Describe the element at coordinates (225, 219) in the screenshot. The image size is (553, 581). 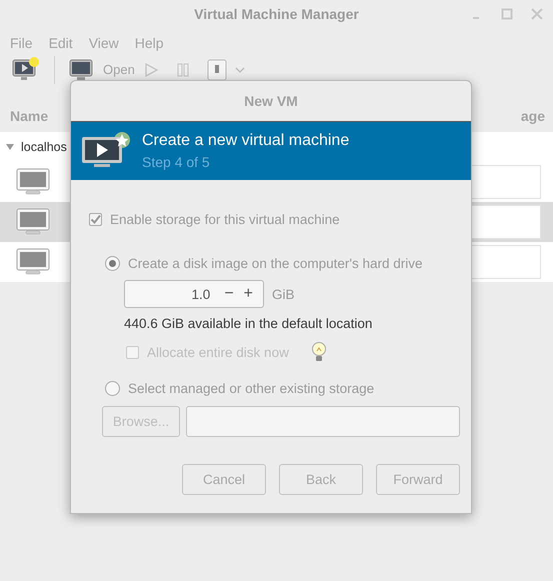
I see `checkbox-label: Enable storage for this virtual machine` at that location.